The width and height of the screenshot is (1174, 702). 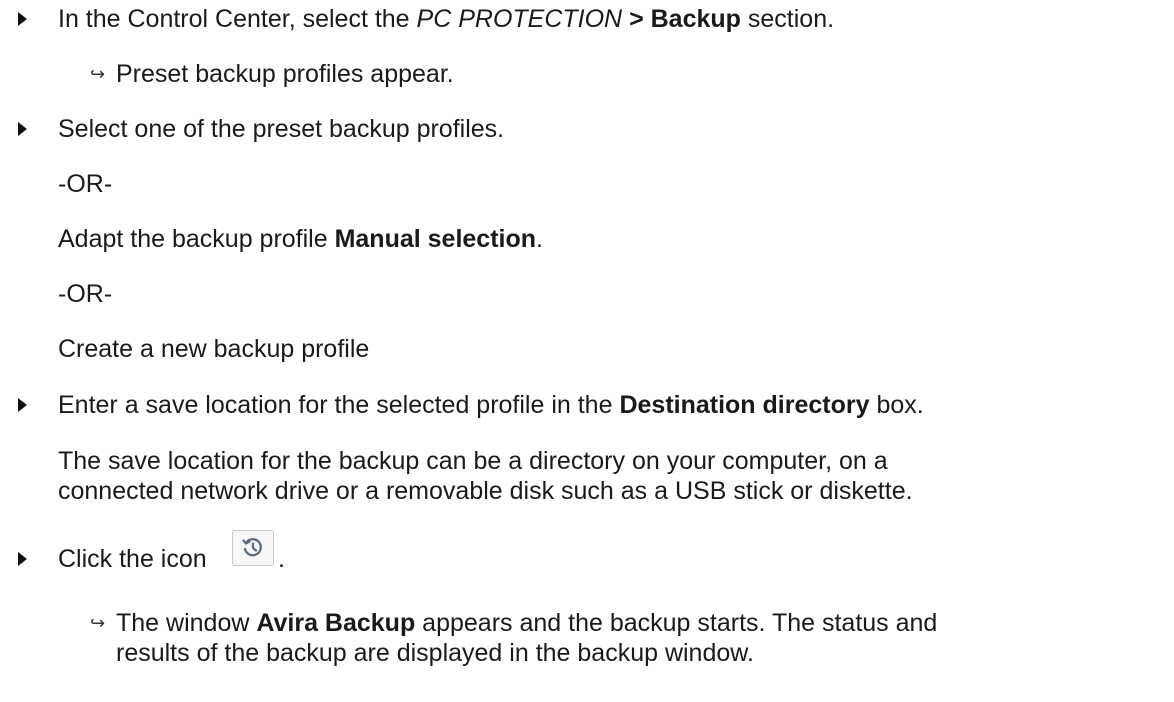 What do you see at coordinates (186, 623) in the screenshot?
I see `result-text: The window` at bounding box center [186, 623].